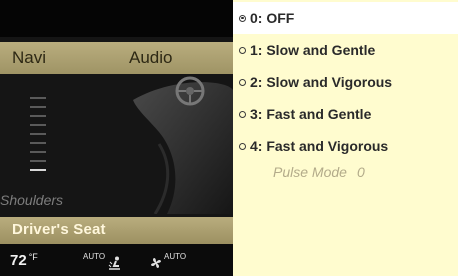 This screenshot has width=458, height=276. What do you see at coordinates (150, 58) in the screenshot?
I see `menu-audio: Audio` at bounding box center [150, 58].